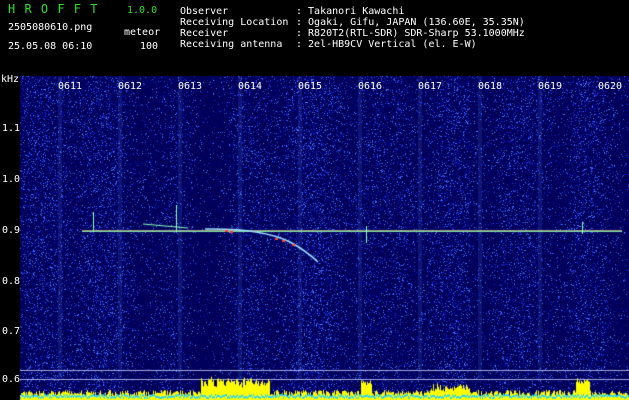  Describe the element at coordinates (50, 46) in the screenshot. I see `timestamp: 25.05.08 06:10` at that location.